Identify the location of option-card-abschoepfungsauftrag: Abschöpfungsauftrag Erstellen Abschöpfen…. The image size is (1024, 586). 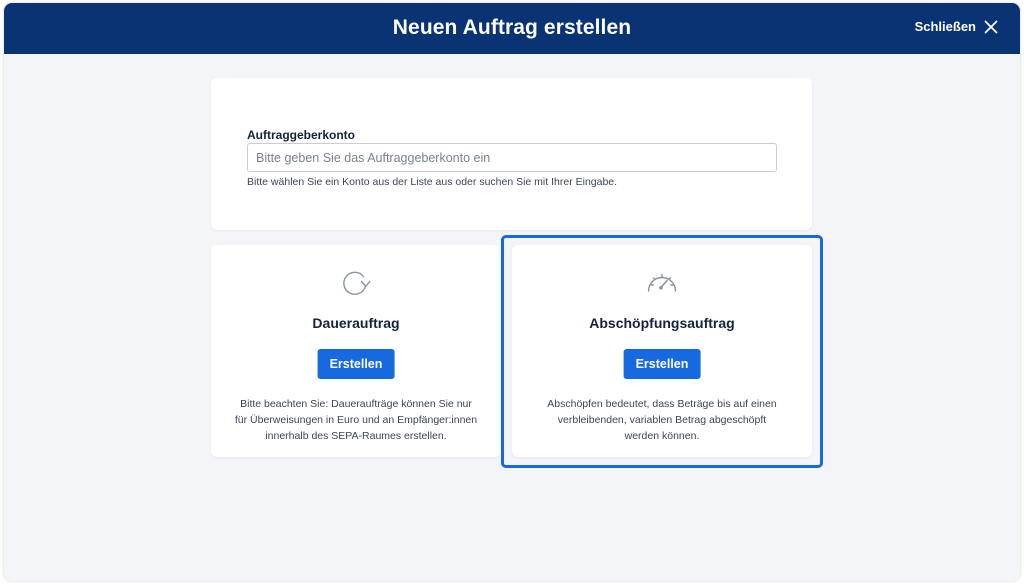
(662, 351).